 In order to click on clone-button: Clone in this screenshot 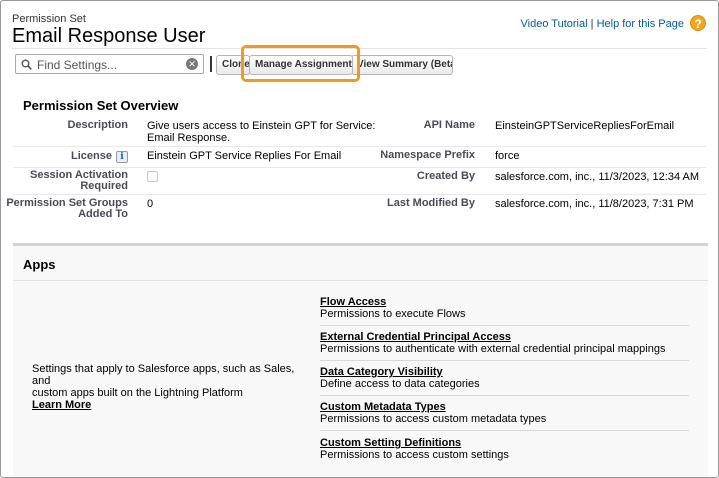, I will do `click(233, 65)`.